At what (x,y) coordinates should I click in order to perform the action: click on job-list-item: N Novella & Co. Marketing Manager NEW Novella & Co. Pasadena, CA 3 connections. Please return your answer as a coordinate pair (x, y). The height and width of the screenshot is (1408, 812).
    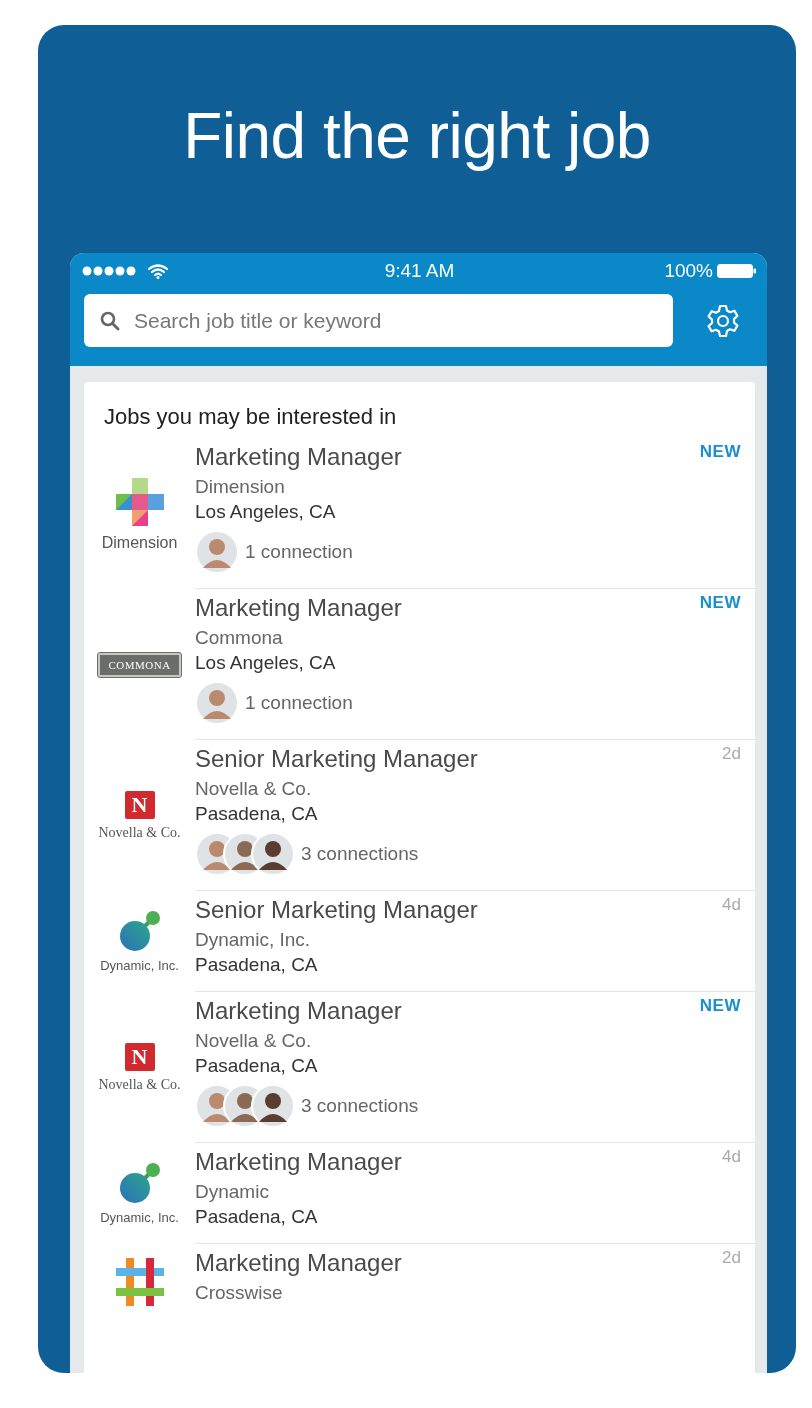
    Looking at the image, I should click on (419, 1067).